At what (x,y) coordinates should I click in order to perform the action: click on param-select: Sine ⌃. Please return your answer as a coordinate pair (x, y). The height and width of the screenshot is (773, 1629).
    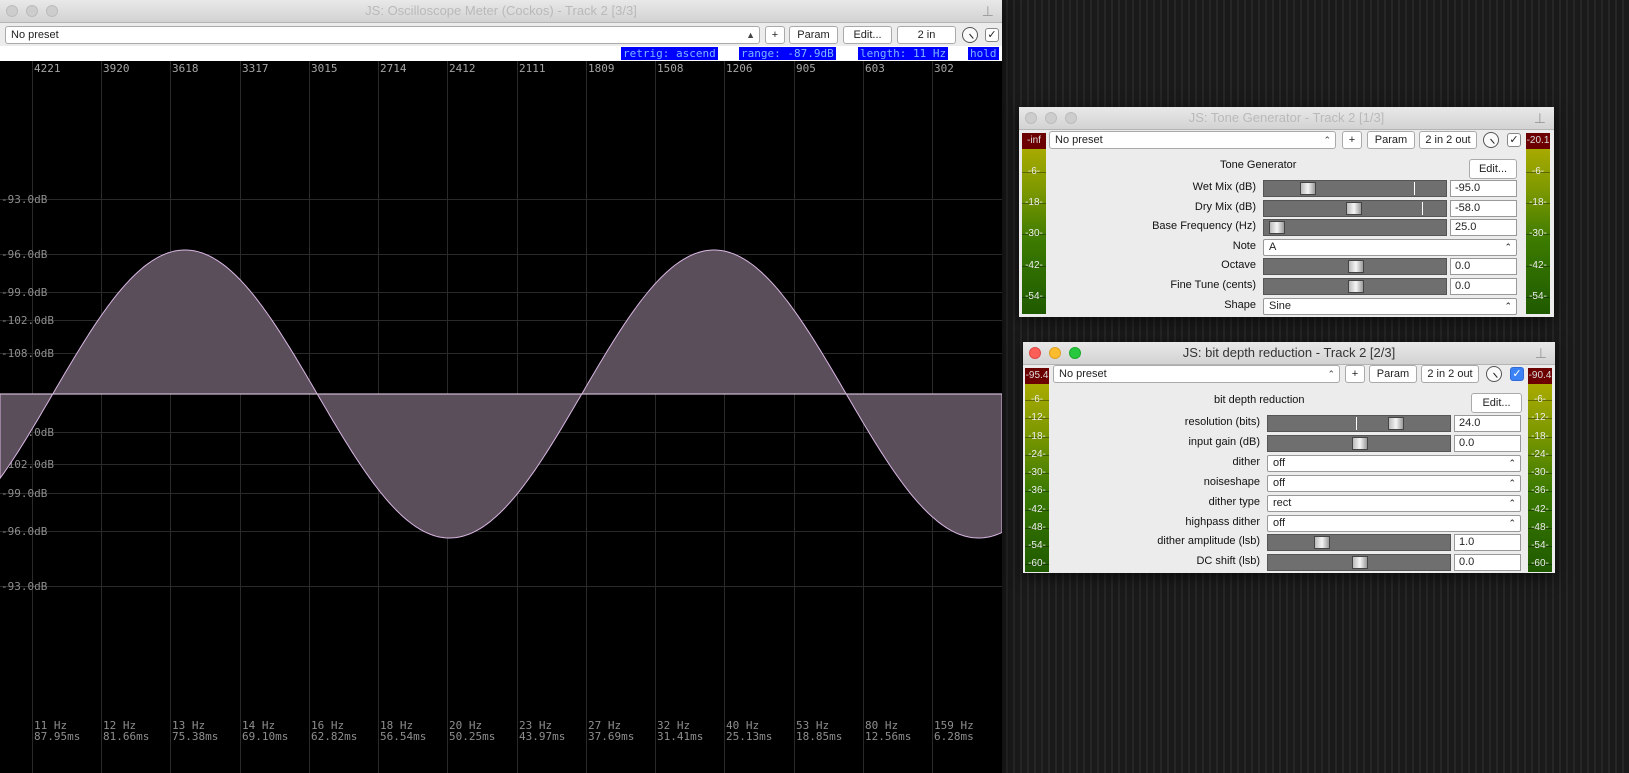
    Looking at the image, I should click on (1390, 306).